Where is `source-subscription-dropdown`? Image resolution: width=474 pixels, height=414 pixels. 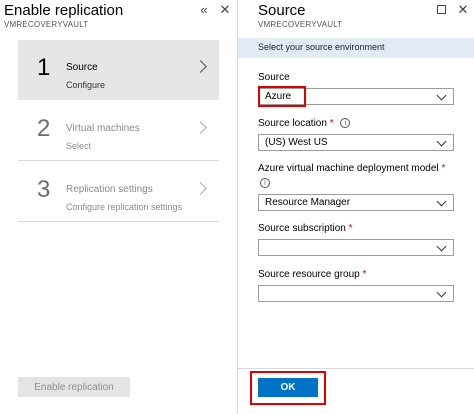 source-subscription-dropdown is located at coordinates (356, 247).